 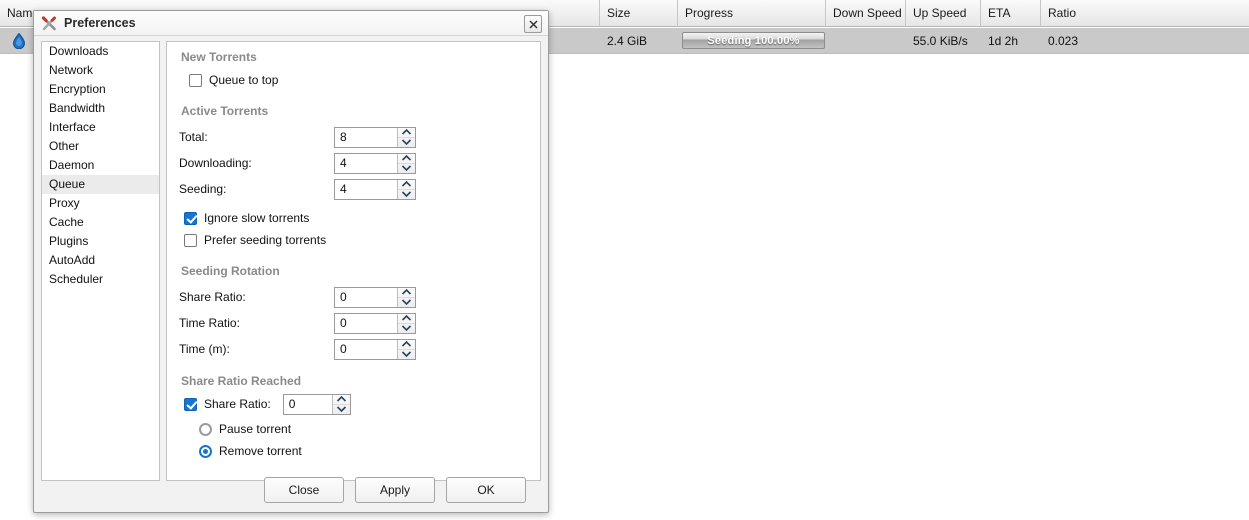 I want to click on downloading-label: Downloading:, so click(x=215, y=163).